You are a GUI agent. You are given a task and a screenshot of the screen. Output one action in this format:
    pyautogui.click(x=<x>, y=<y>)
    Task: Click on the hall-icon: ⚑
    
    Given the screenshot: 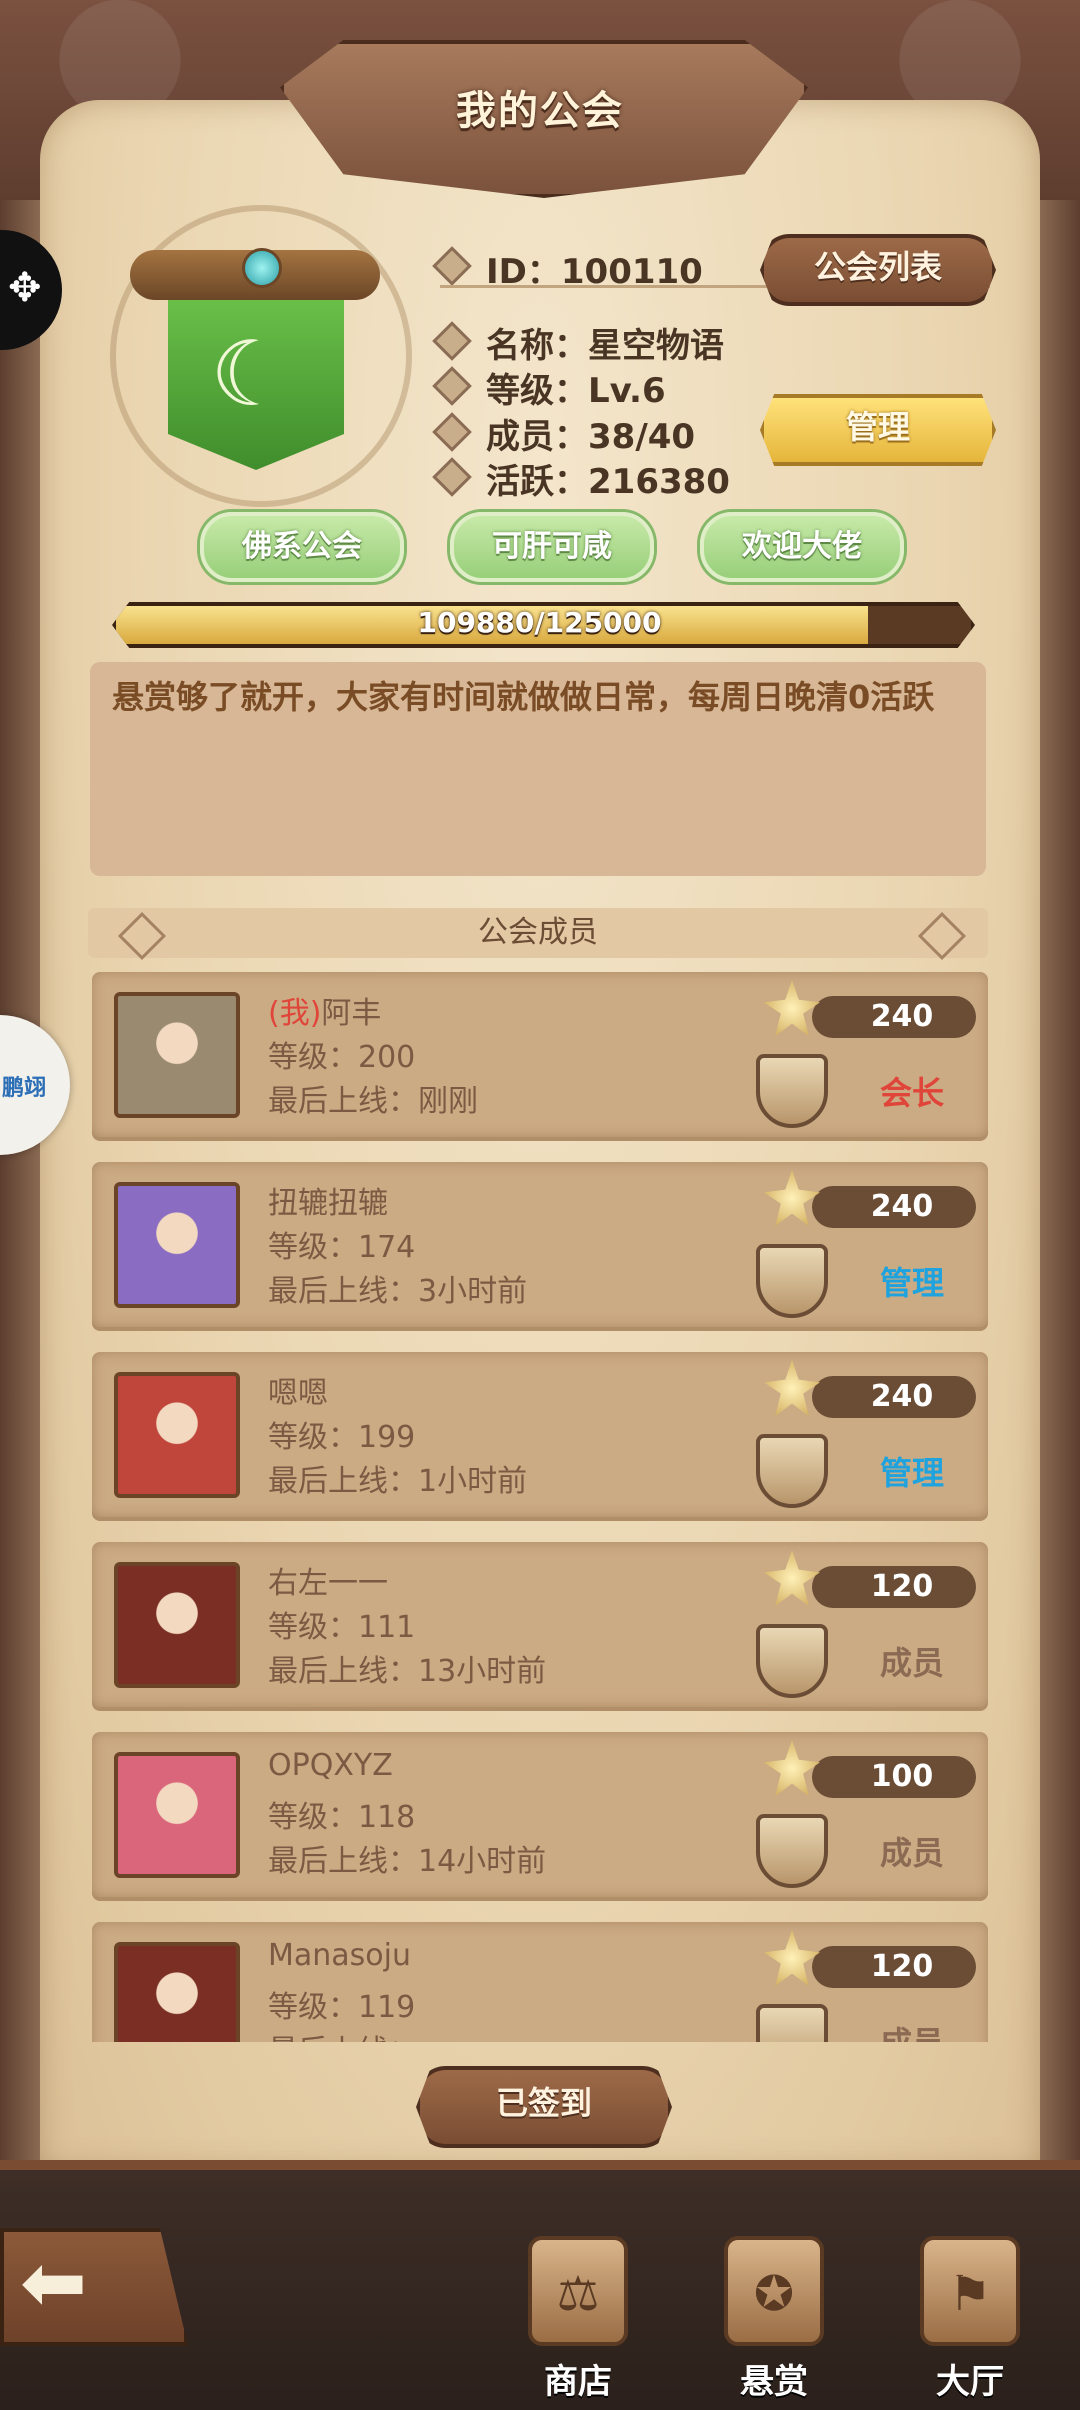 What is the action you would take?
    pyautogui.click(x=970, y=2291)
    